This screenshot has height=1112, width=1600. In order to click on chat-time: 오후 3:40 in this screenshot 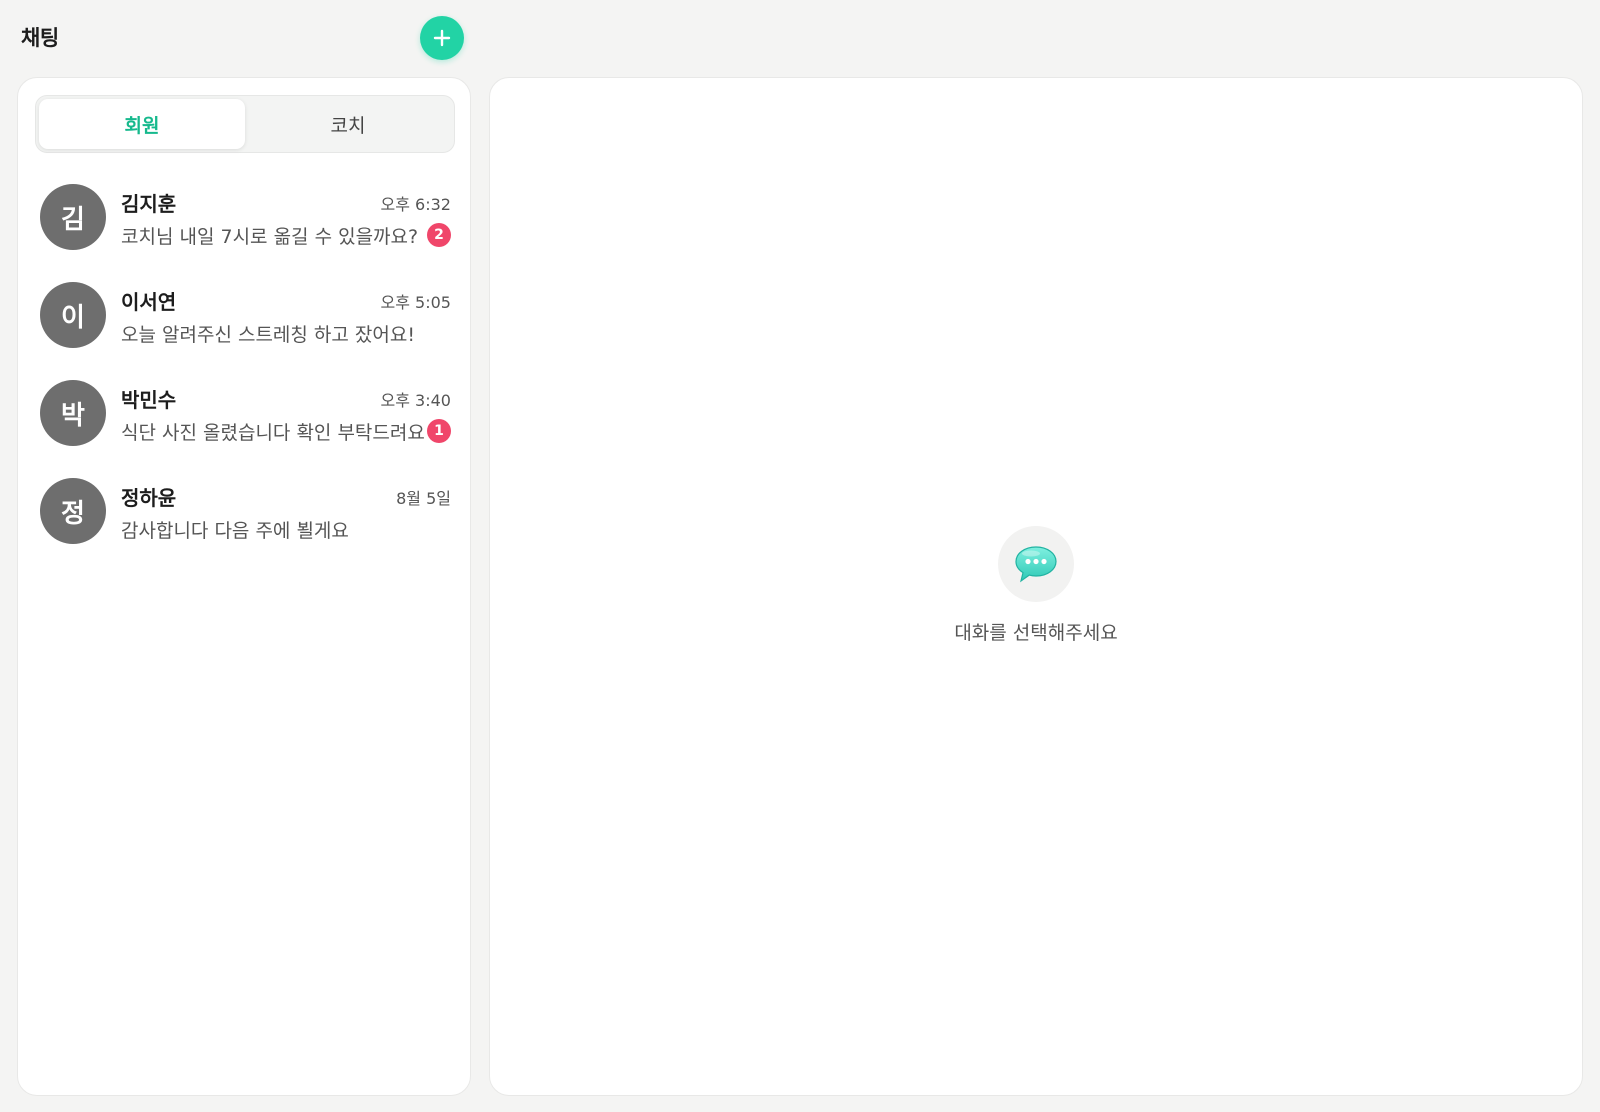, I will do `click(415, 400)`.